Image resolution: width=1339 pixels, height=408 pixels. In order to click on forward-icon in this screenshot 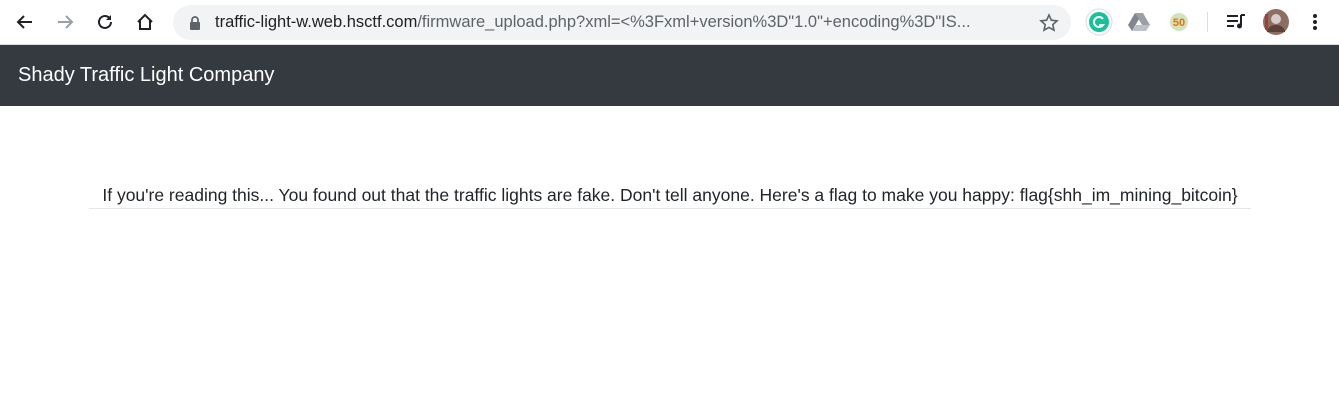, I will do `click(65, 22)`.